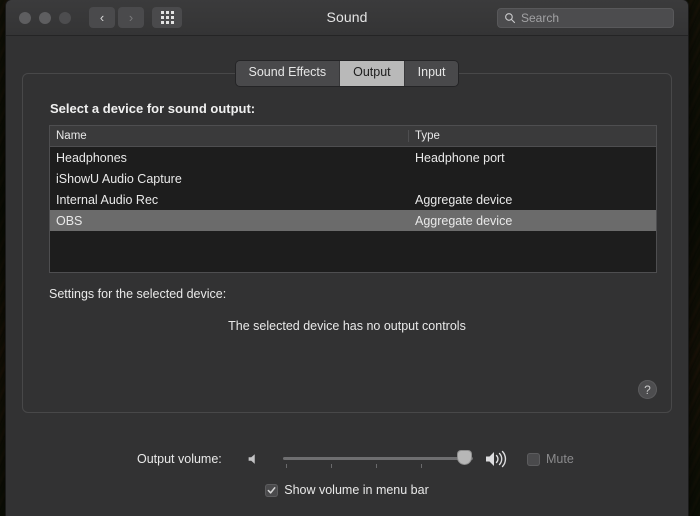 Image resolution: width=700 pixels, height=516 pixels. What do you see at coordinates (107, 199) in the screenshot?
I see `device-name: Internal Audio Rec` at bounding box center [107, 199].